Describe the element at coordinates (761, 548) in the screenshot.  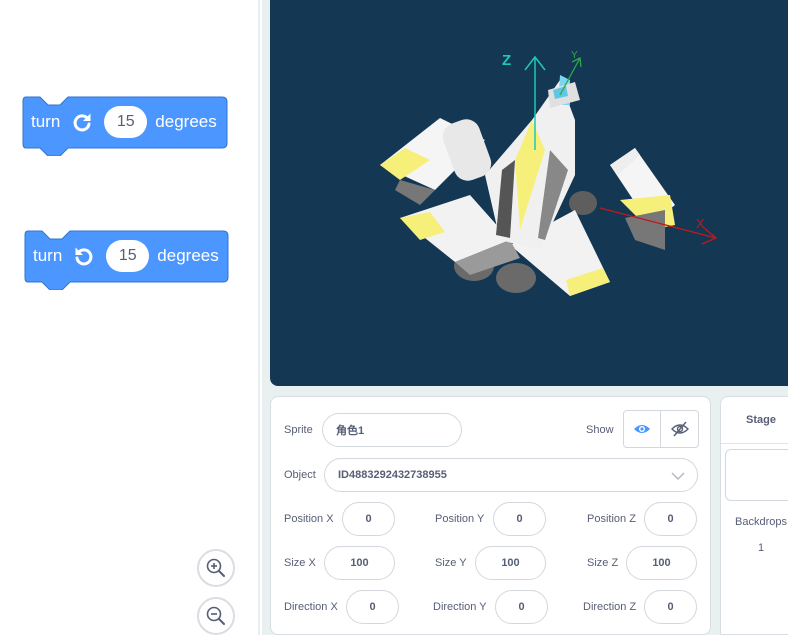
I see `backdrops-count: 1` at that location.